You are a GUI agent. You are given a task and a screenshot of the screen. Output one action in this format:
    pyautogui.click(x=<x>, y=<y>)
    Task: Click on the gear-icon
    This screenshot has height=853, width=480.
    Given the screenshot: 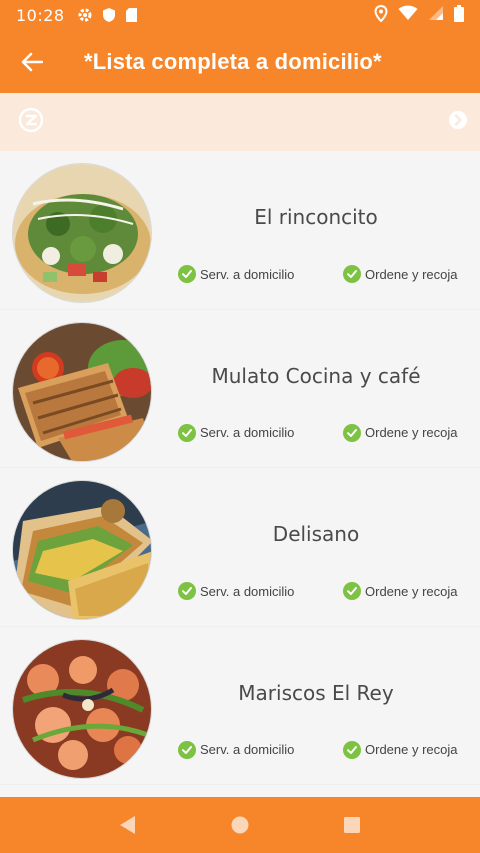 What is the action you would take?
    pyautogui.click(x=85, y=15)
    